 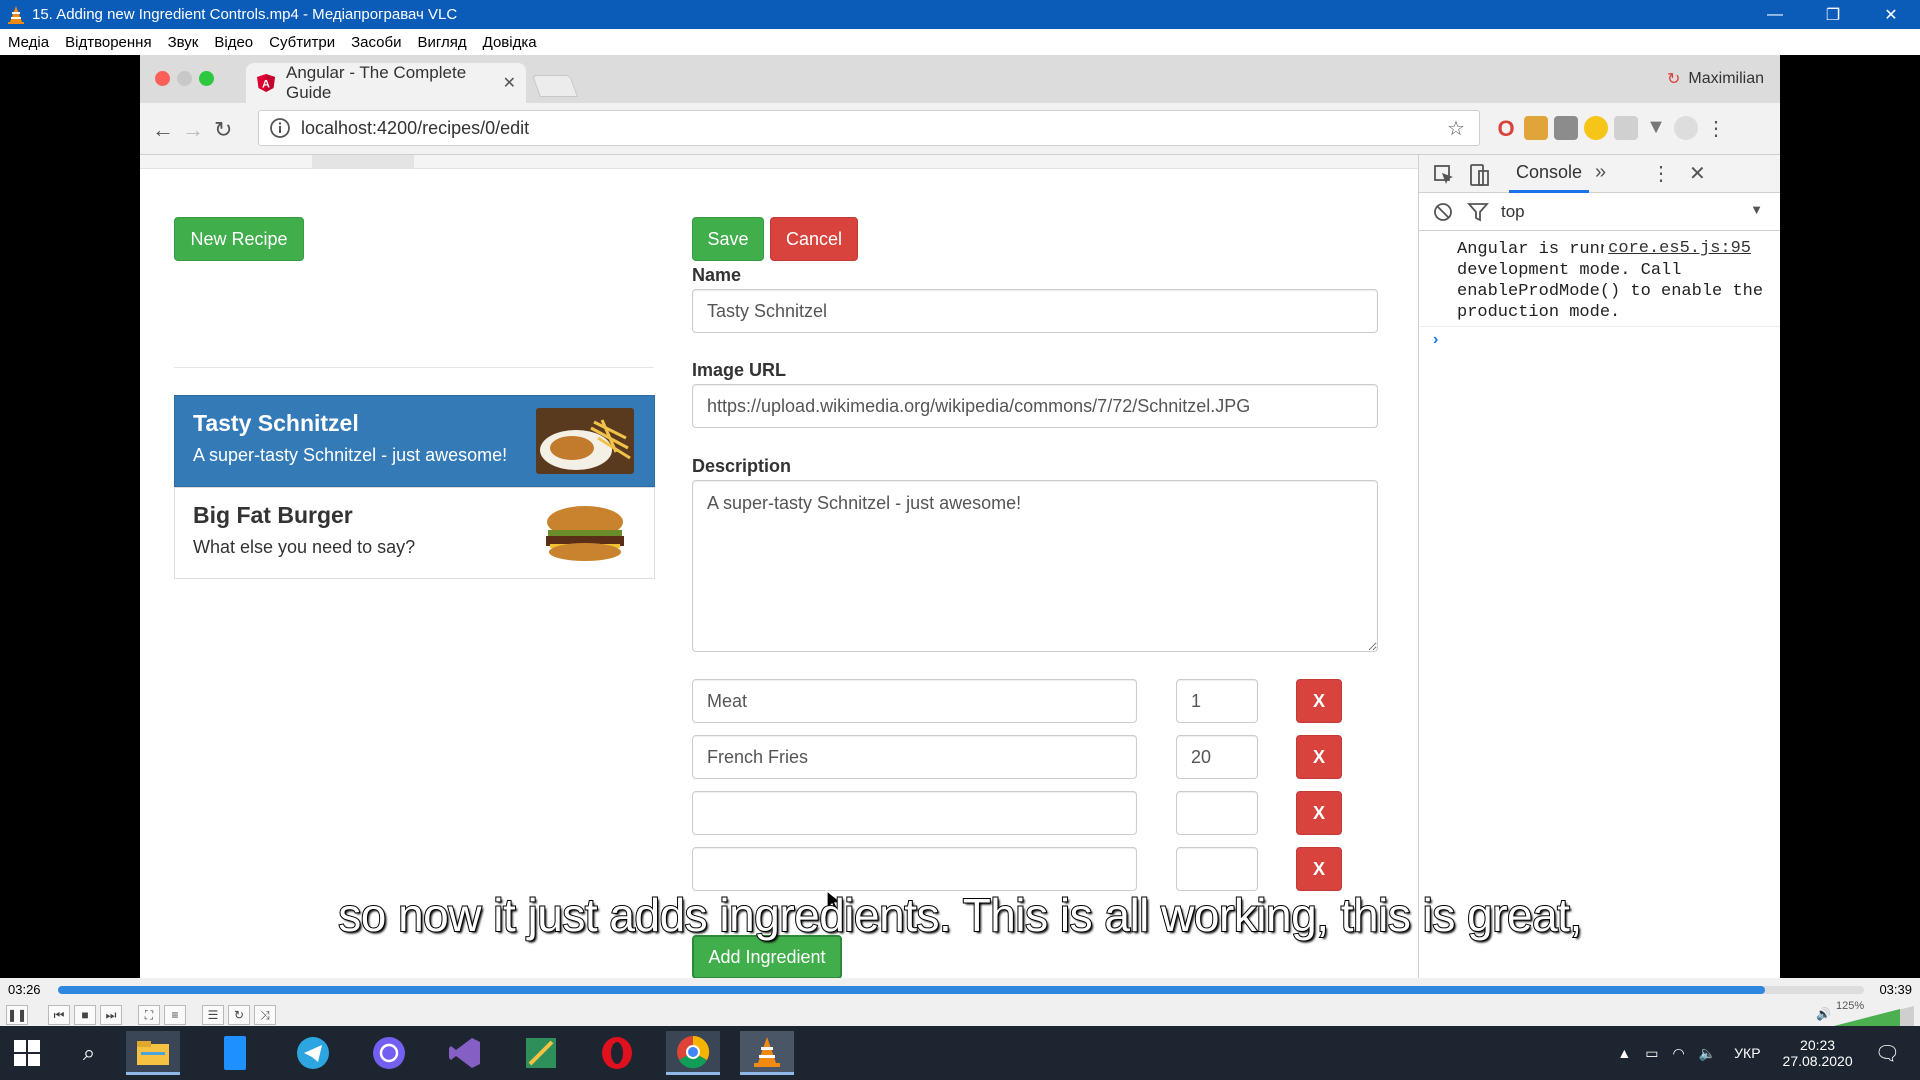 I want to click on zoom-dot-icon, so click(x=206, y=78).